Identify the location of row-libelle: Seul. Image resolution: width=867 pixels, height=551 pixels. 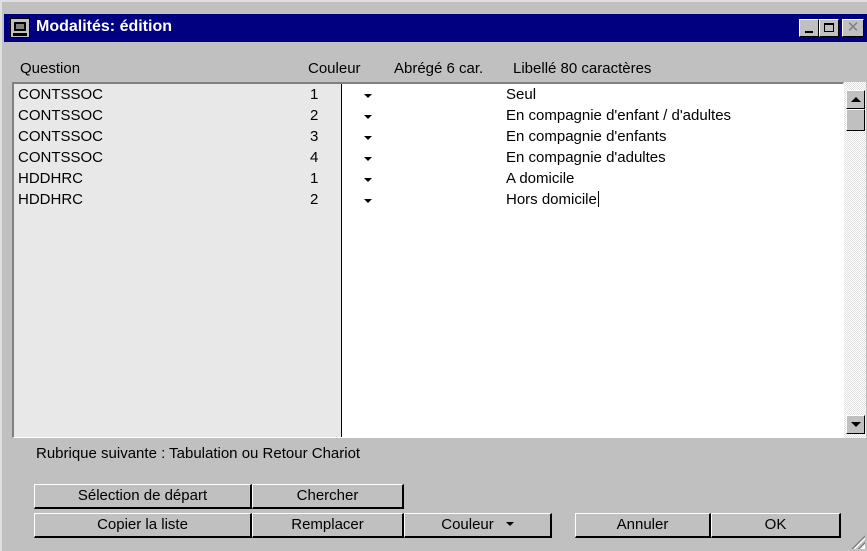
(521, 94).